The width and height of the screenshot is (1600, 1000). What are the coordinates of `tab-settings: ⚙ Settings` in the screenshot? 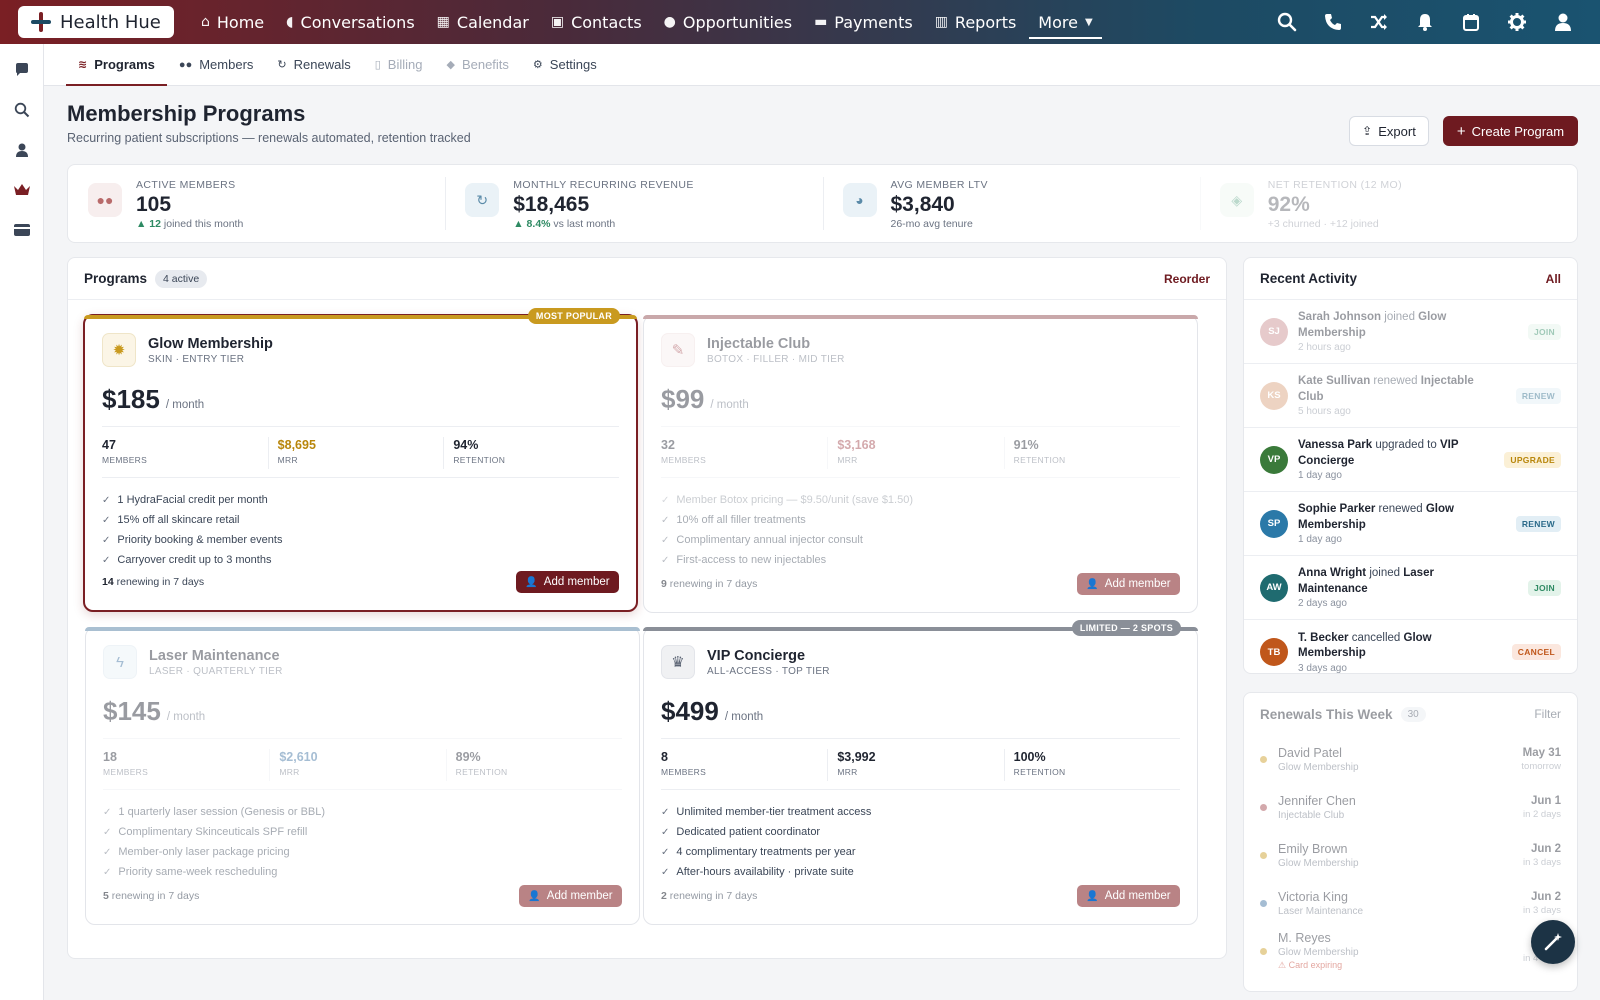 It's located at (565, 65).